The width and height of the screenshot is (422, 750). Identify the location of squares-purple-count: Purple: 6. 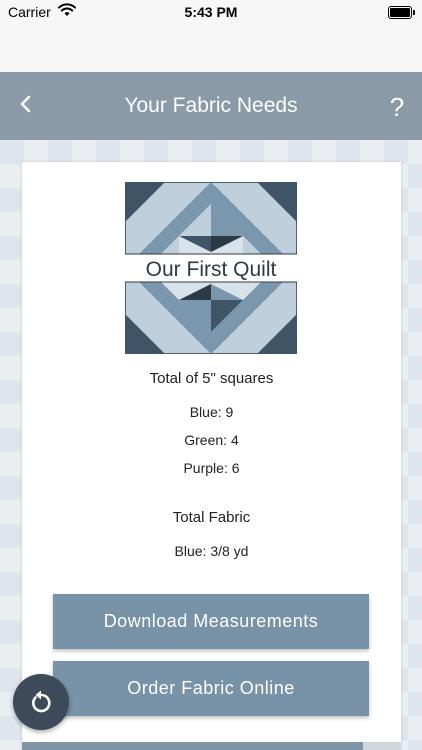
(211, 468).